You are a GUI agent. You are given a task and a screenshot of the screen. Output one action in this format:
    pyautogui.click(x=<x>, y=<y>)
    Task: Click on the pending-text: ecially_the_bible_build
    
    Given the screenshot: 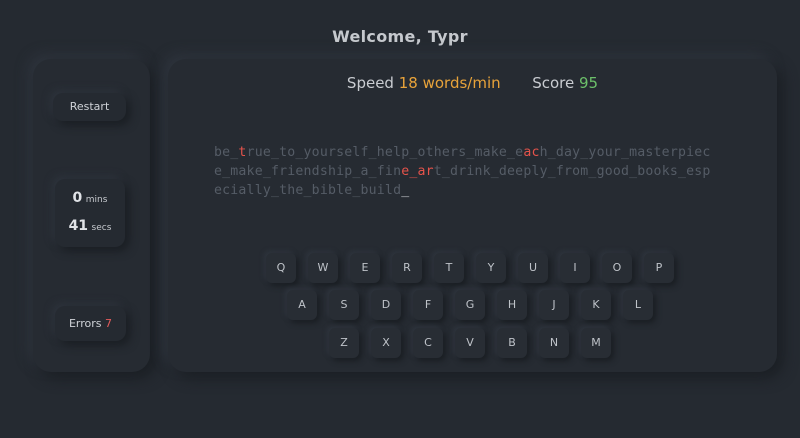 What is the action you would take?
    pyautogui.click(x=308, y=190)
    